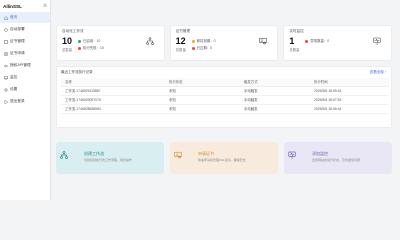  What do you see at coordinates (378, 72) in the screenshot?
I see `view-all-link: 查看全部 ›` at bounding box center [378, 72].